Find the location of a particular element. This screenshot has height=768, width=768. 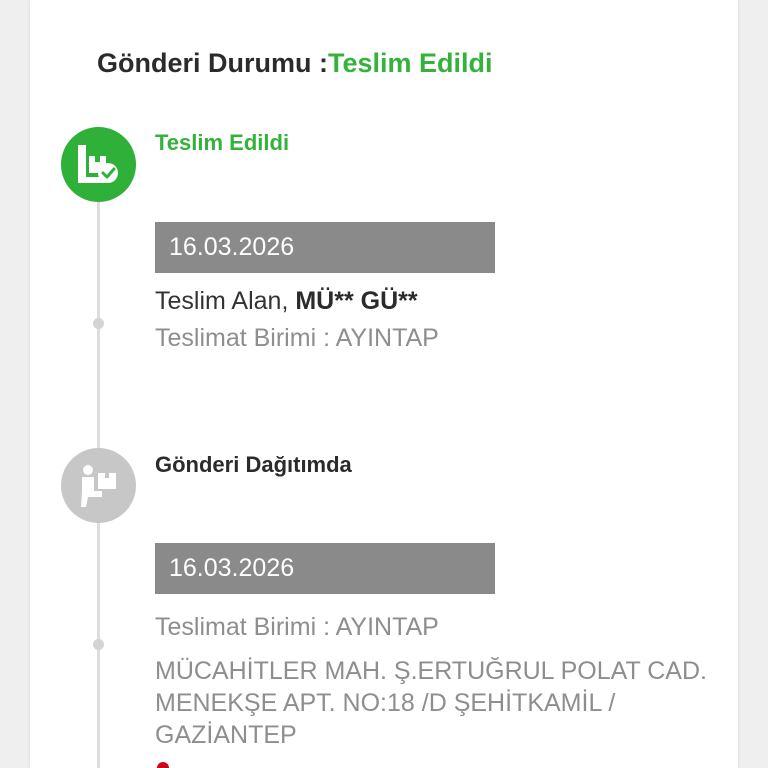

recipient-label: Teslim Alan, is located at coordinates (225, 301).